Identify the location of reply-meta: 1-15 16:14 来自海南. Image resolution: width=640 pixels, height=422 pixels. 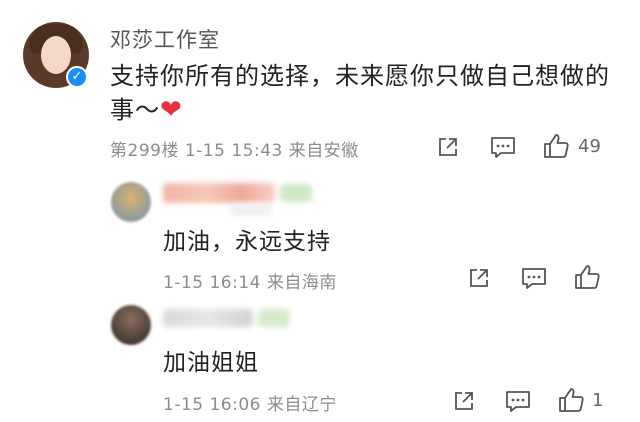
(250, 280).